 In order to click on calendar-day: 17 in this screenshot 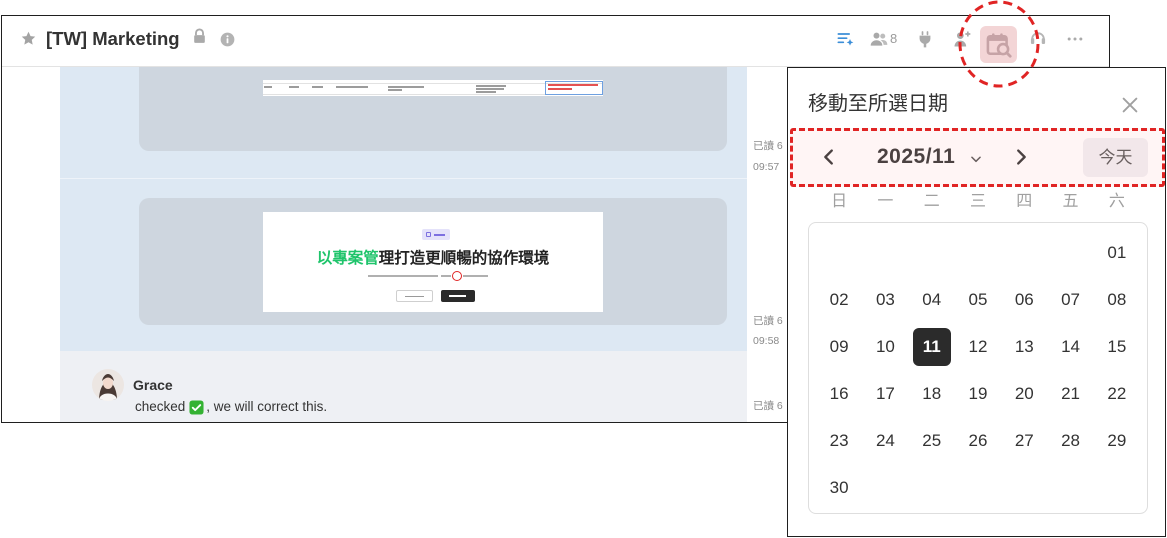, I will do `click(885, 393)`.